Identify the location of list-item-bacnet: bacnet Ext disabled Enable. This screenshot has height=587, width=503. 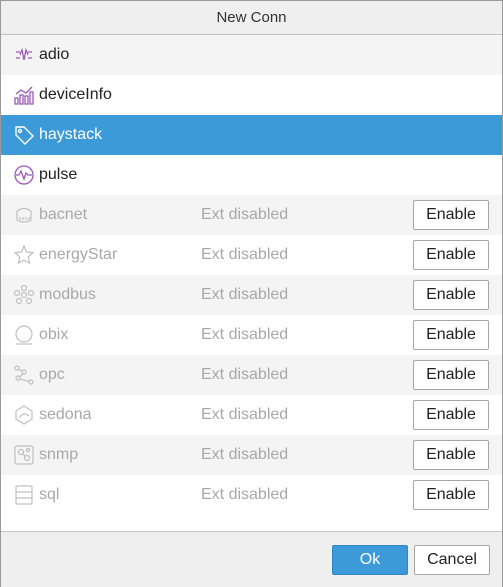
(251, 215).